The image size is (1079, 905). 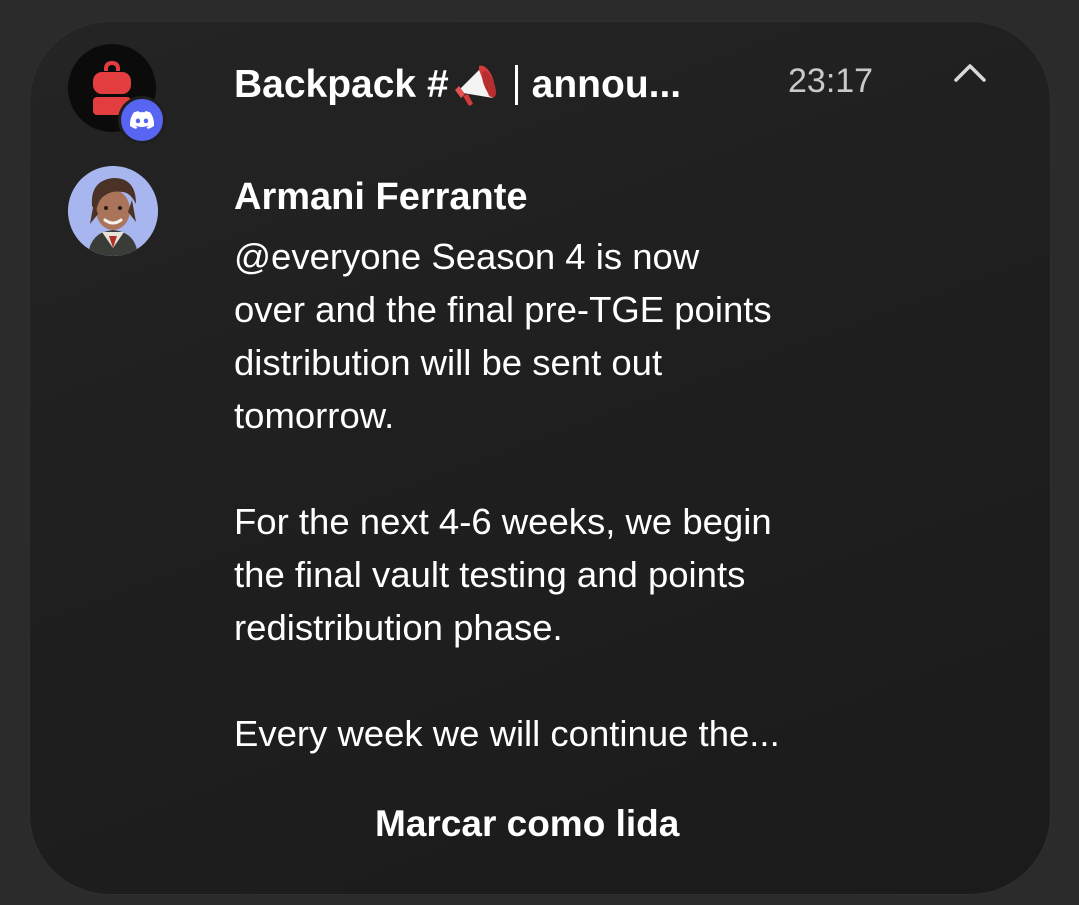 What do you see at coordinates (314, 415) in the screenshot?
I see `message-line: tomorrow.` at bounding box center [314, 415].